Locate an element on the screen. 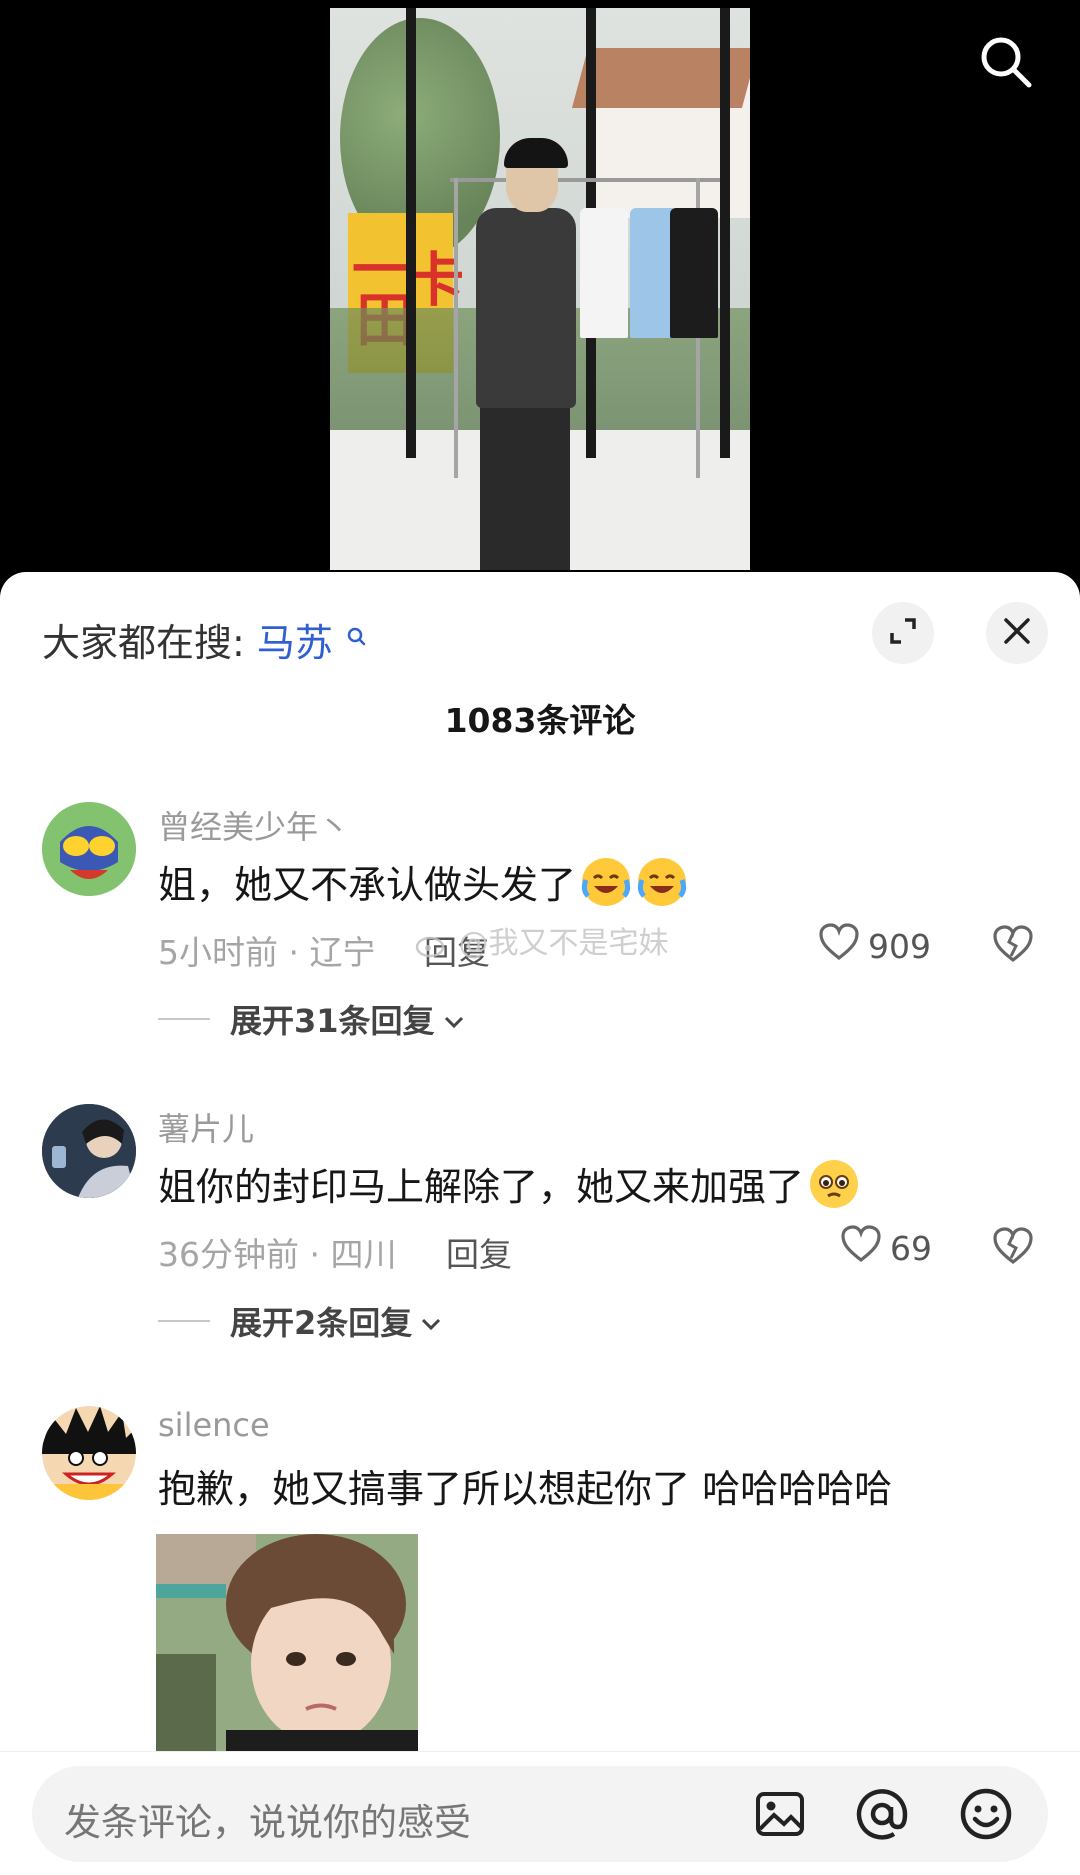 The width and height of the screenshot is (1080, 1875). like-count: 909 is located at coordinates (899, 946).